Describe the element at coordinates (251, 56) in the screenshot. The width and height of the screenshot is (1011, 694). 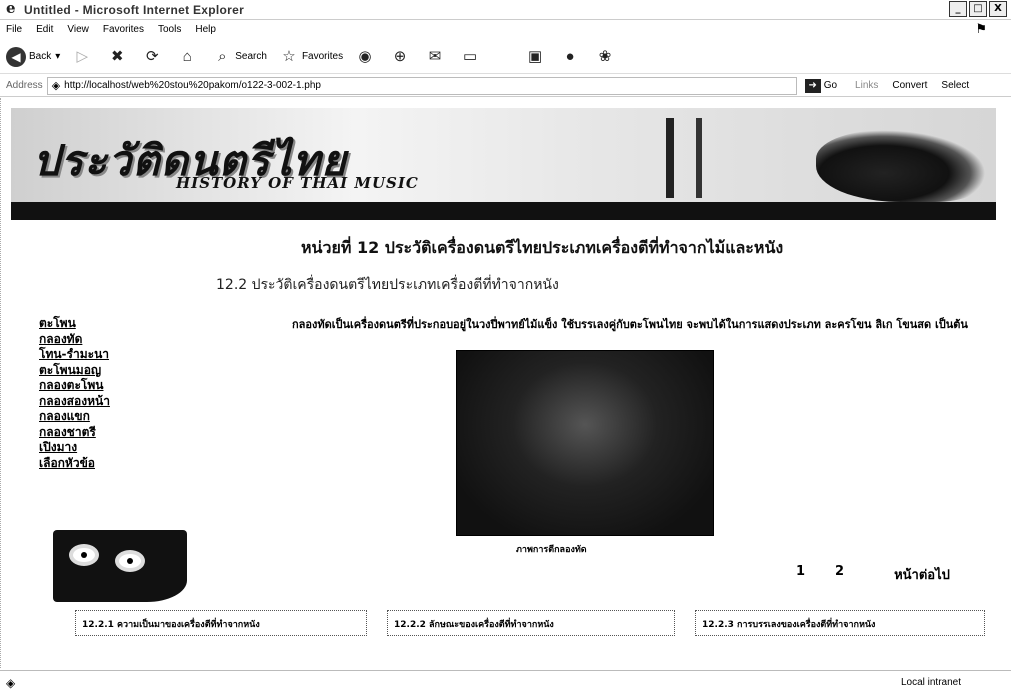
I see `search-label: Search` at that location.